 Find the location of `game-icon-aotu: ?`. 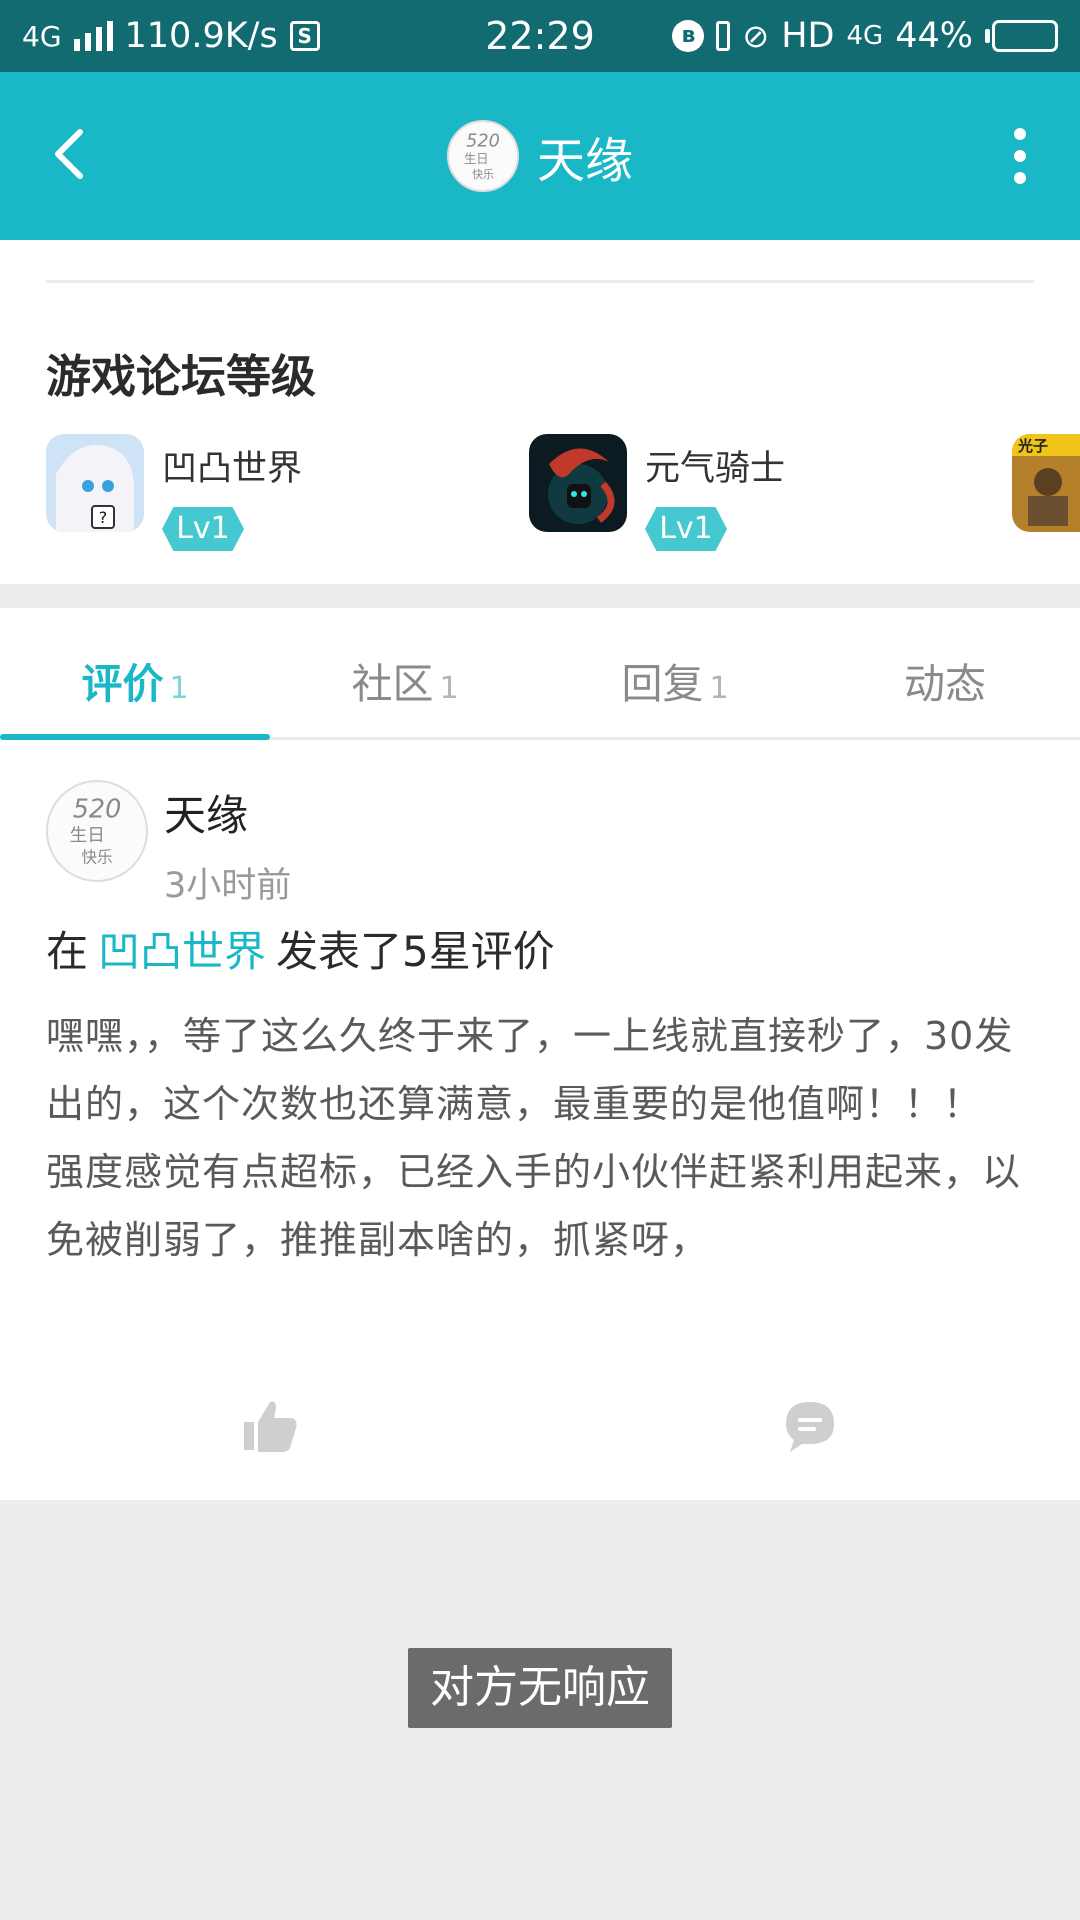

game-icon-aotu: ? is located at coordinates (95, 483).